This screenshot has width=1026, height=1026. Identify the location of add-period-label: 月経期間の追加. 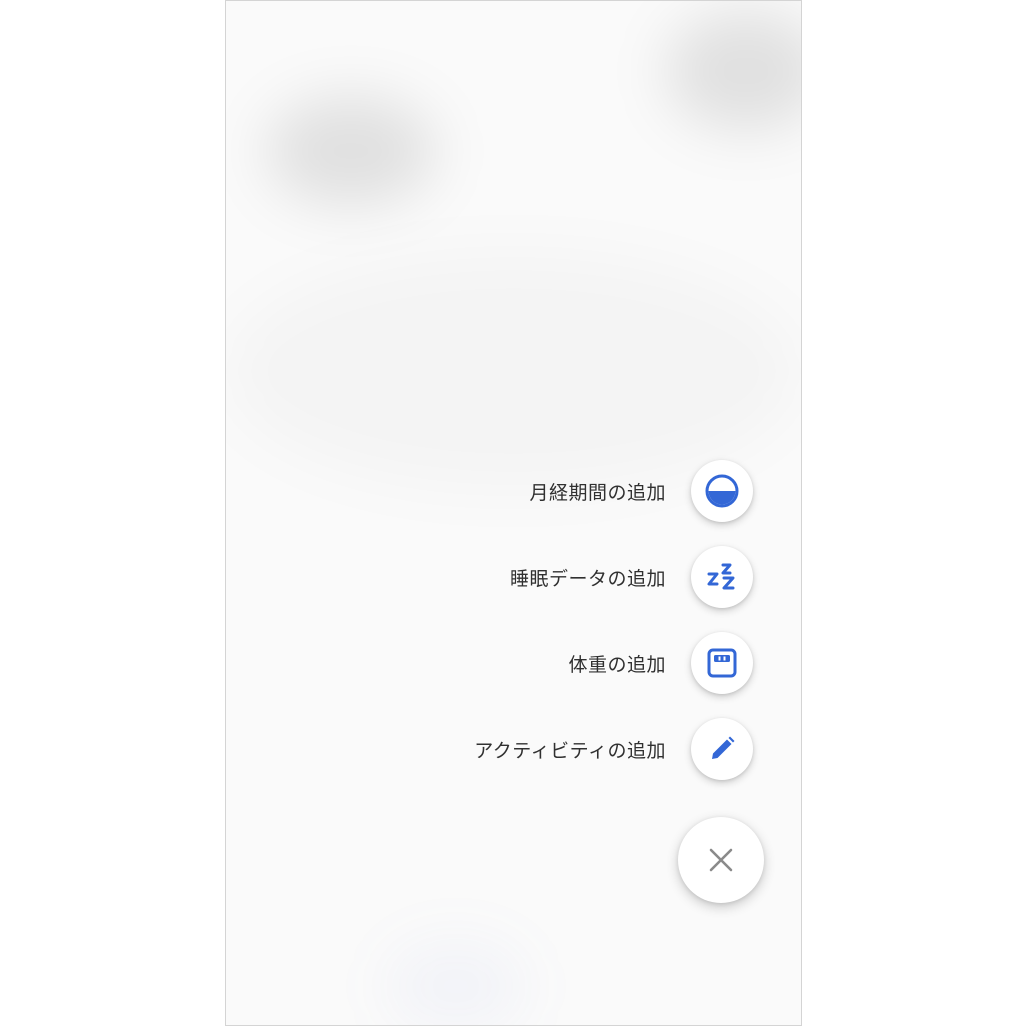
(597, 492).